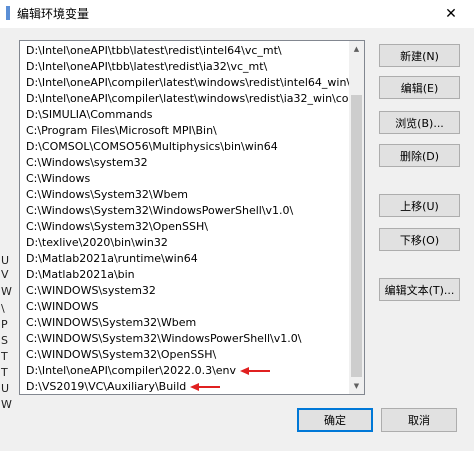 The image size is (474, 451). I want to click on path-list-item: D:\VS2019\VC\Auxiliary\Build, so click(185, 386).